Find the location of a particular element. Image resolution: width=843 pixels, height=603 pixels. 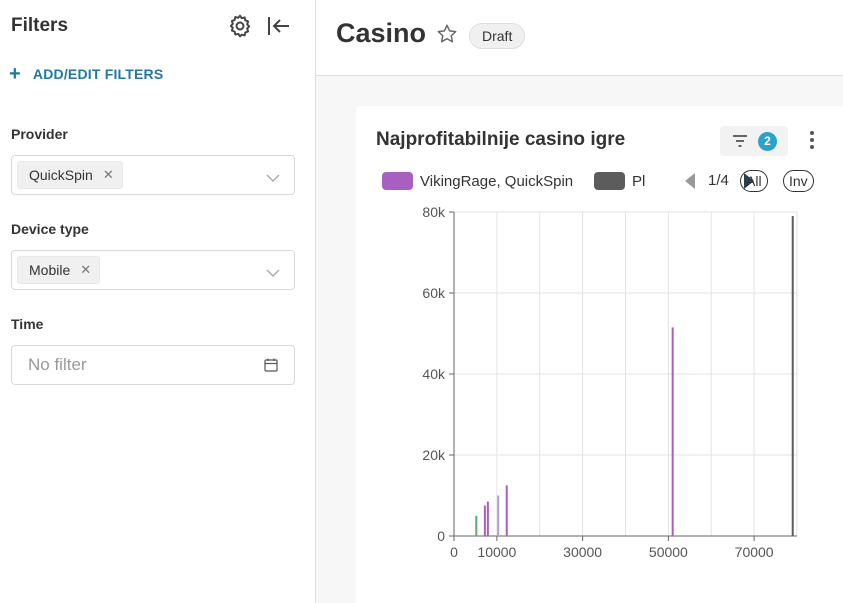

device-type-select: Mobile ✕ is located at coordinates (153, 270).